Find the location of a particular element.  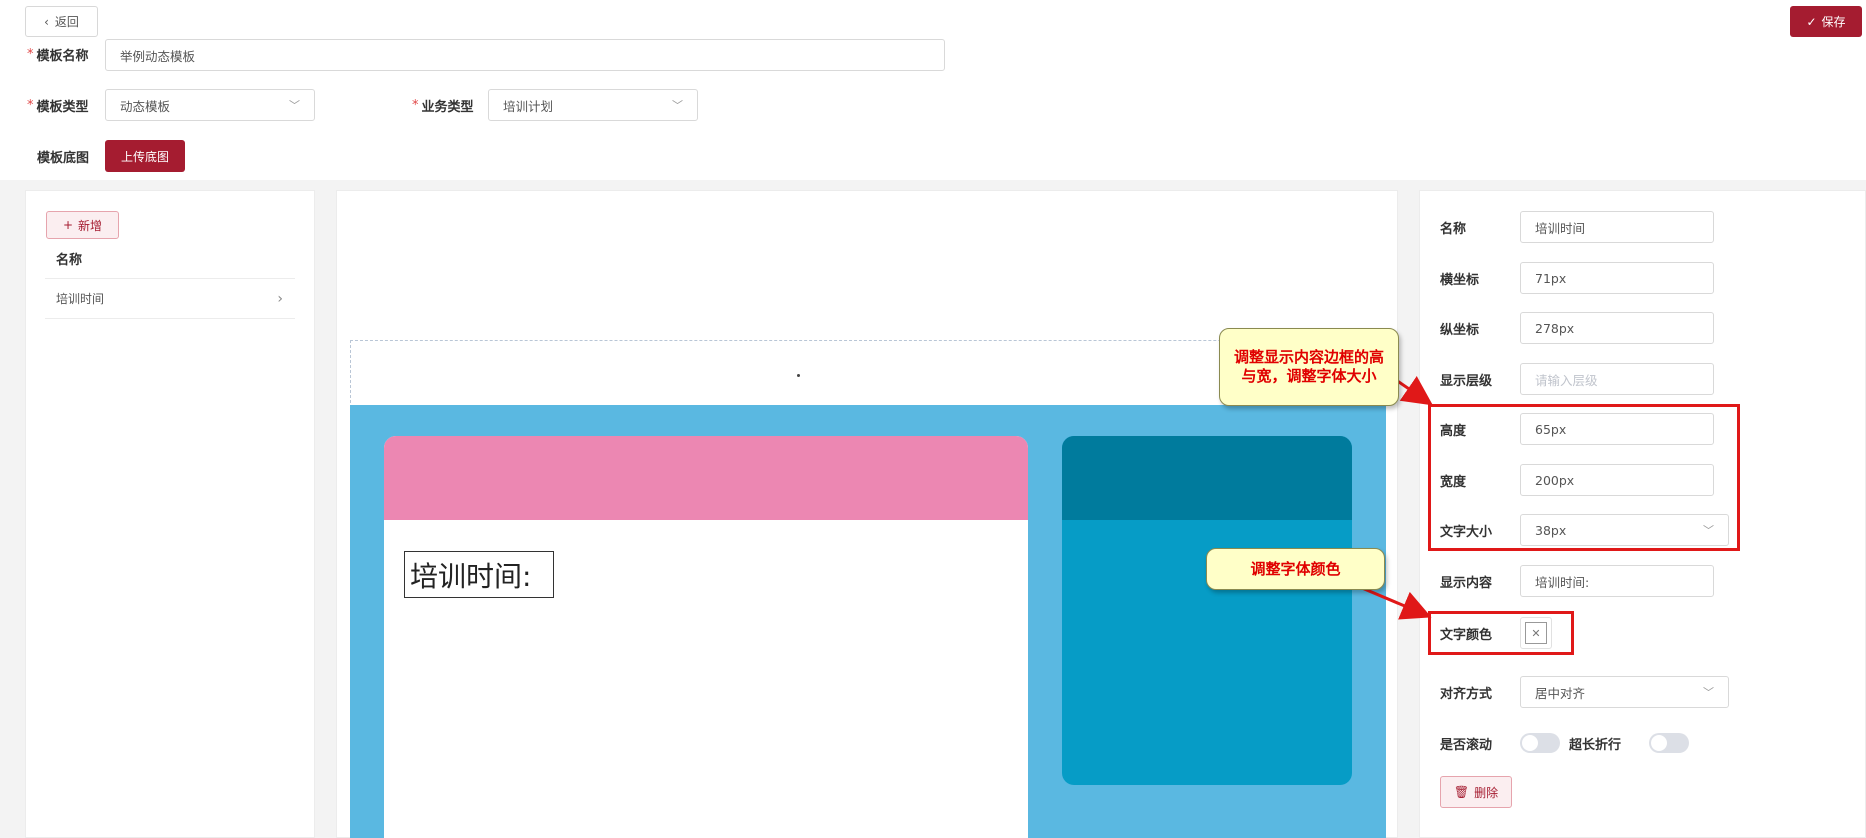

callout-color: 调整字体颜色 is located at coordinates (1295, 569).